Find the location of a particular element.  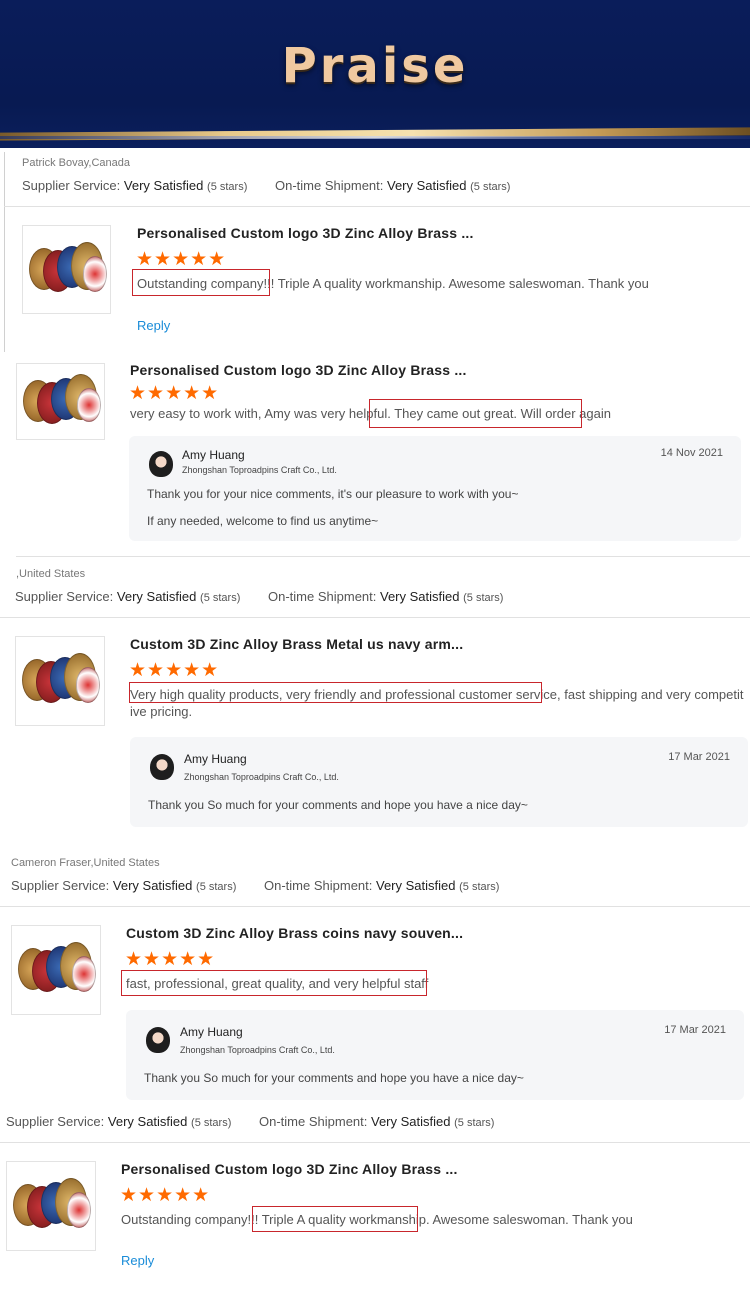

review-plain: Outstanding company!!! is located at coordinates (190, 1219).